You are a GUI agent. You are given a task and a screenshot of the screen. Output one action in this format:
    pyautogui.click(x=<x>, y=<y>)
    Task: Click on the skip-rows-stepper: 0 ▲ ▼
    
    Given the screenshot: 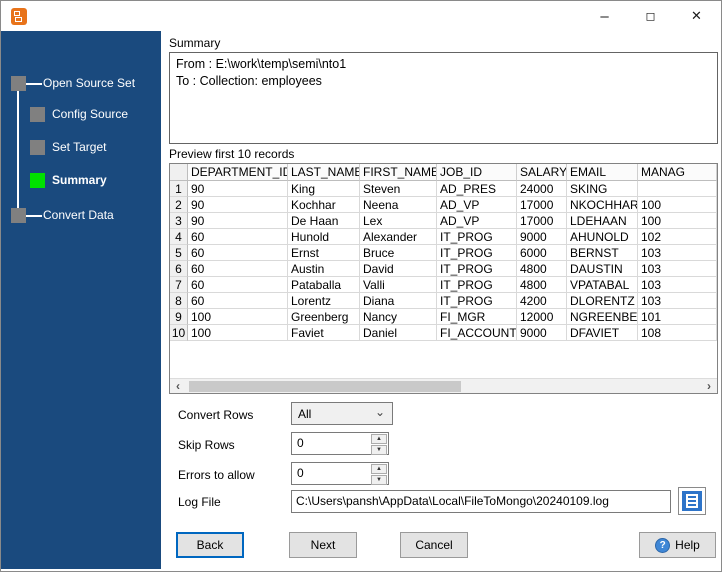 What is the action you would take?
    pyautogui.click(x=340, y=443)
    